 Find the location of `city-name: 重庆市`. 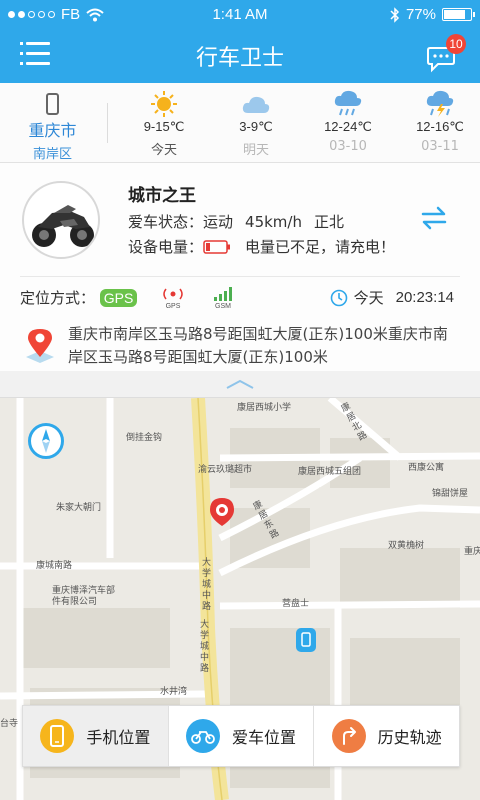

city-name: 重庆市 is located at coordinates (52, 130).